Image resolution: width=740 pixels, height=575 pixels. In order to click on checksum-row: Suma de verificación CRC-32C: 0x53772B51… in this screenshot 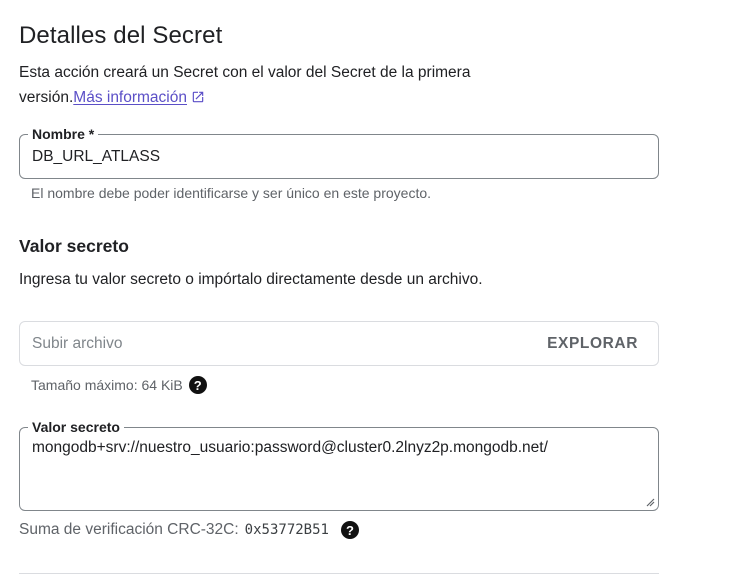, I will do `click(189, 530)`.